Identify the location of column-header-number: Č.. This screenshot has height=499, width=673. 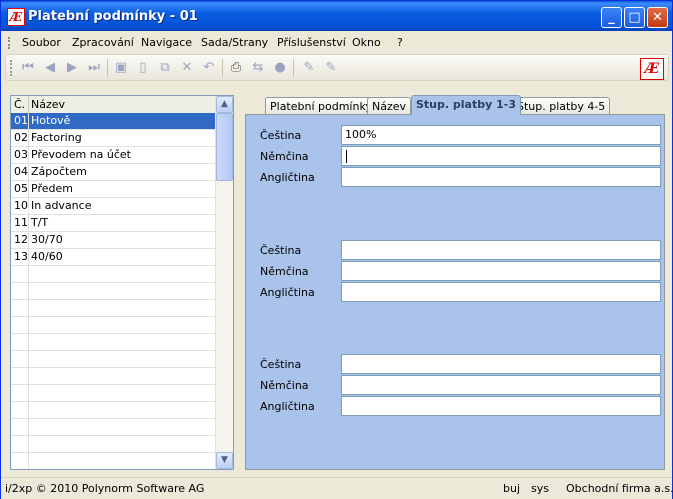
(20, 104).